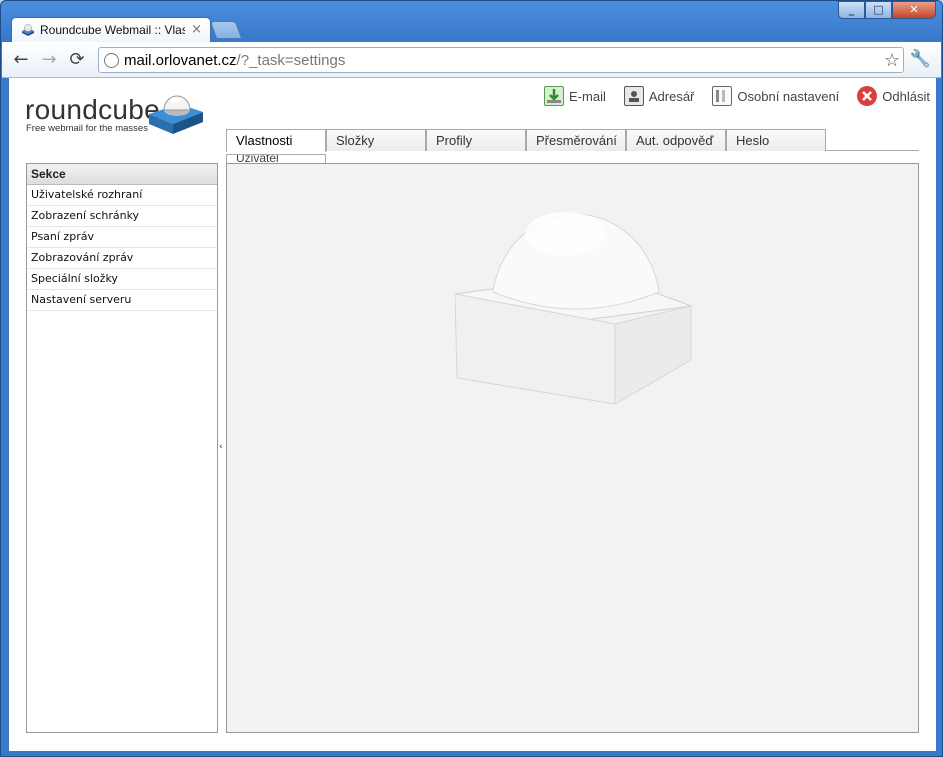 This screenshot has width=943, height=757. What do you see at coordinates (221, 447) in the screenshot?
I see `splitter-handle: ‹` at bounding box center [221, 447].